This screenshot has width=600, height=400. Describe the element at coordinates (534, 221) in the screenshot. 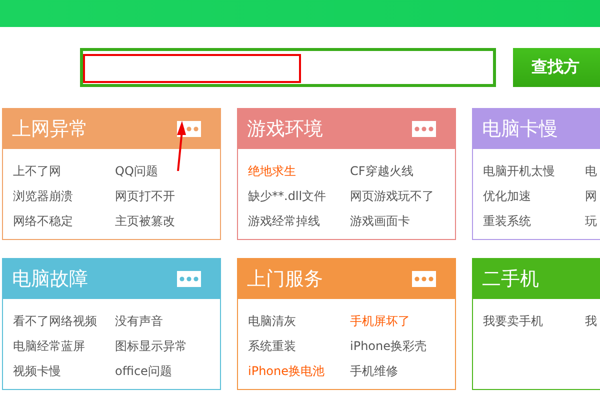

I see `topic-link: 重装系统` at that location.